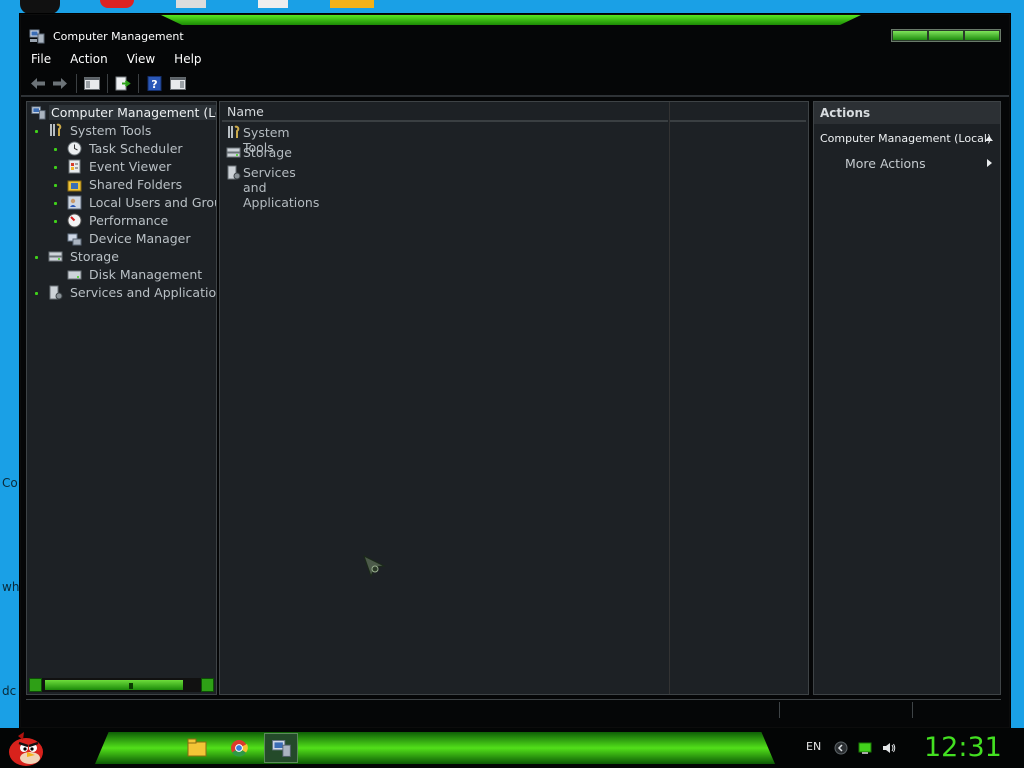 The width and height of the screenshot is (1024, 768). Describe the element at coordinates (74, 186) in the screenshot. I see `shared-folders-icon` at that location.